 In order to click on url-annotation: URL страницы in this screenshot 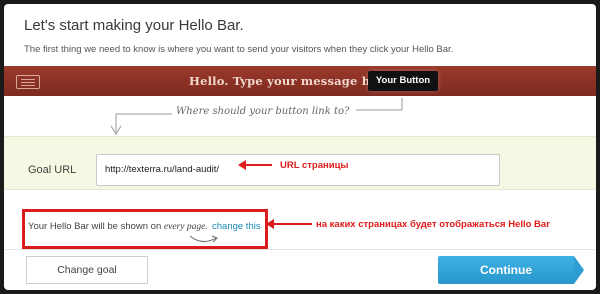, I will do `click(314, 165)`.